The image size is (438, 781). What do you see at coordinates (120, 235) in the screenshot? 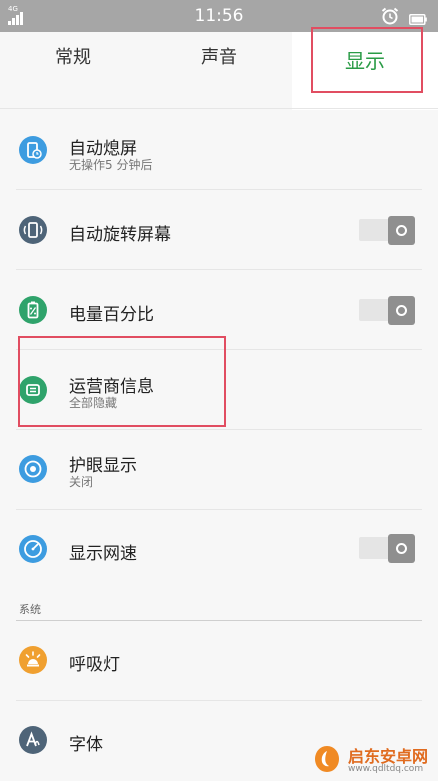
I see `setting-title: 自动旋转屏幕` at bounding box center [120, 235].